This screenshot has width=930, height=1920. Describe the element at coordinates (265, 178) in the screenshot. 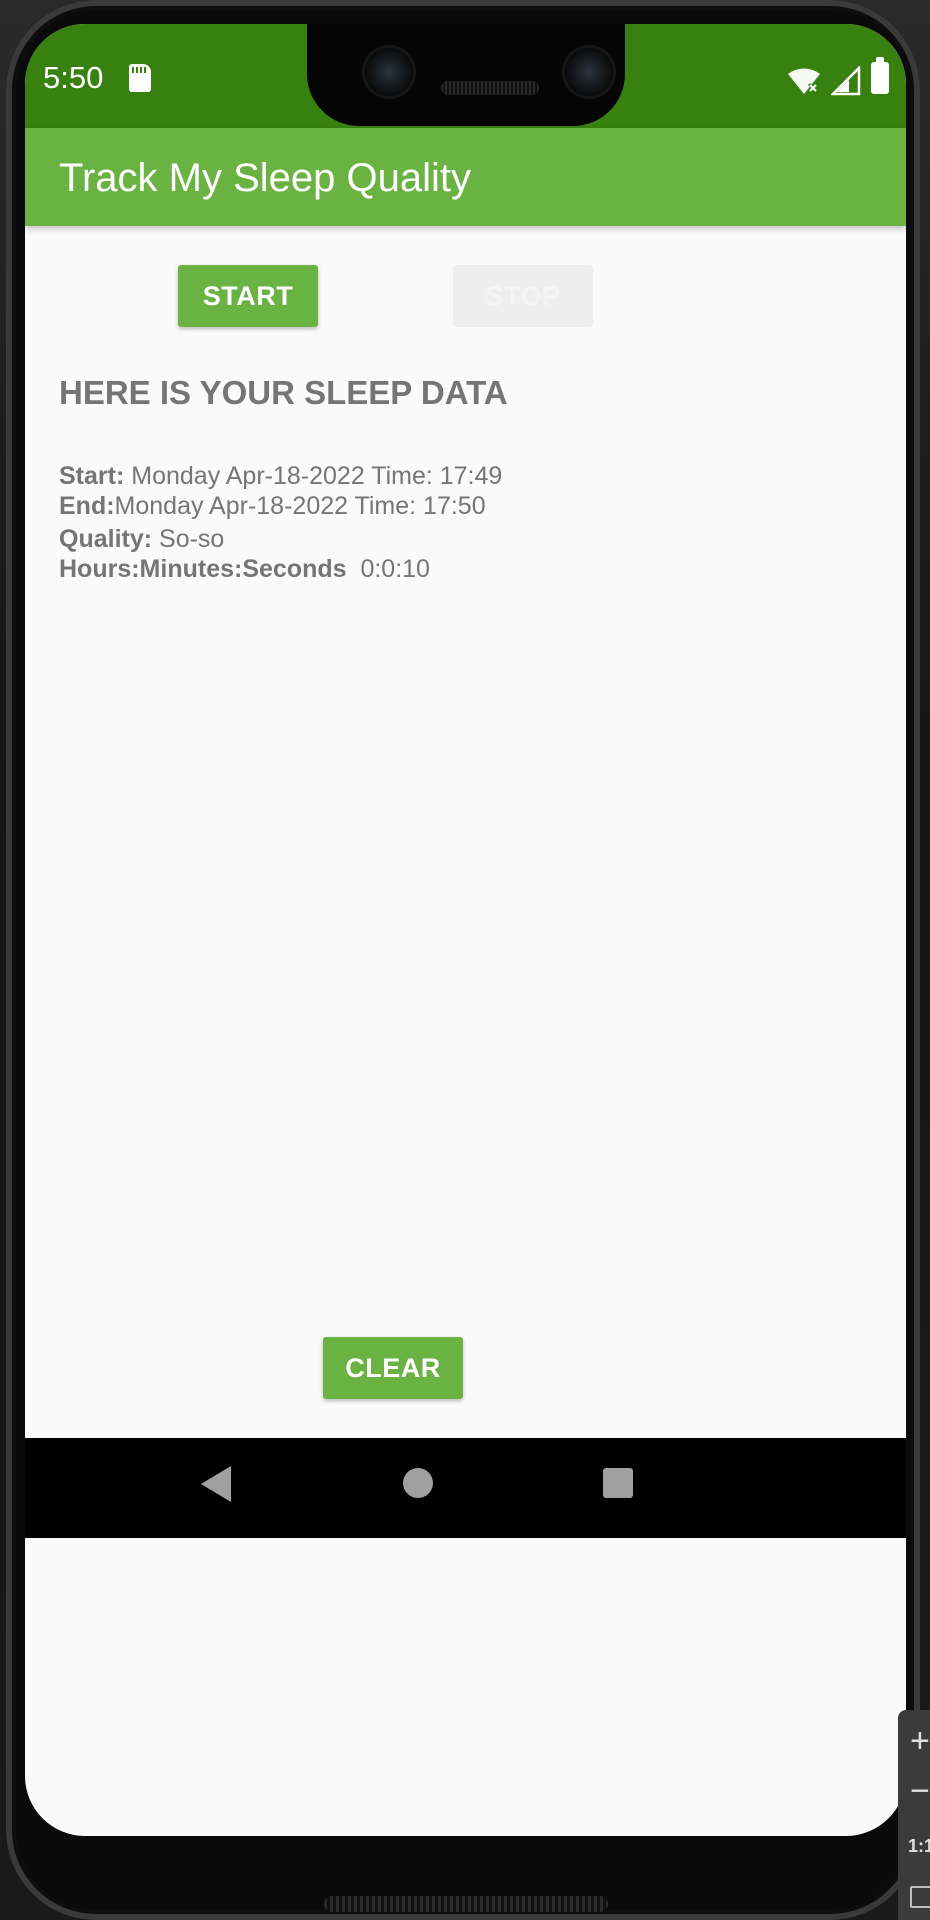

I see `app-title: Track My Sleep Quality` at that location.